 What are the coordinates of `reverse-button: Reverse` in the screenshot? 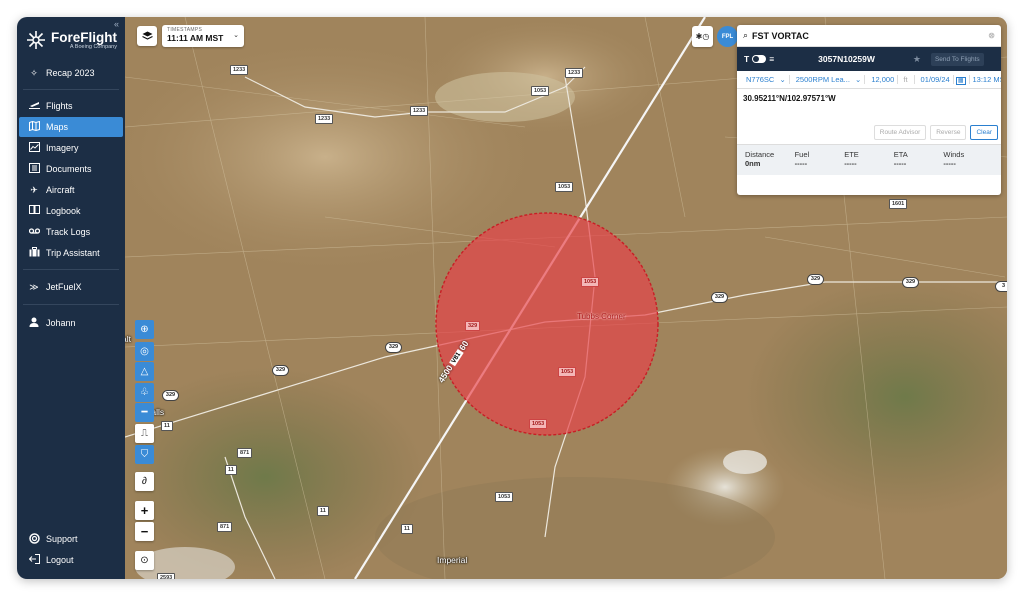 It's located at (948, 132).